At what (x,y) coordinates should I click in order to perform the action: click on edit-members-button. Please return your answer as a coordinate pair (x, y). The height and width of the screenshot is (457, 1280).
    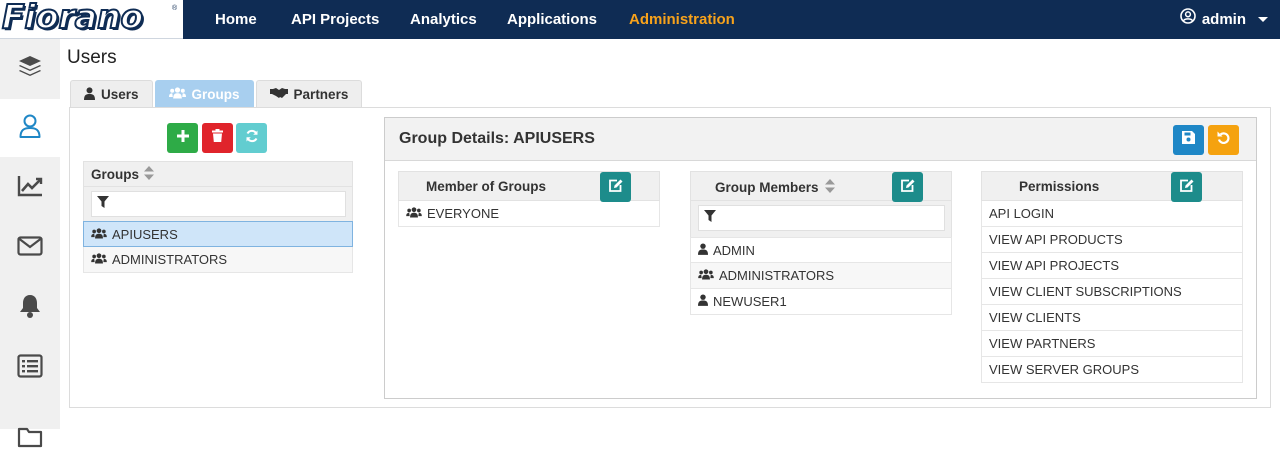
    Looking at the image, I should click on (907, 187).